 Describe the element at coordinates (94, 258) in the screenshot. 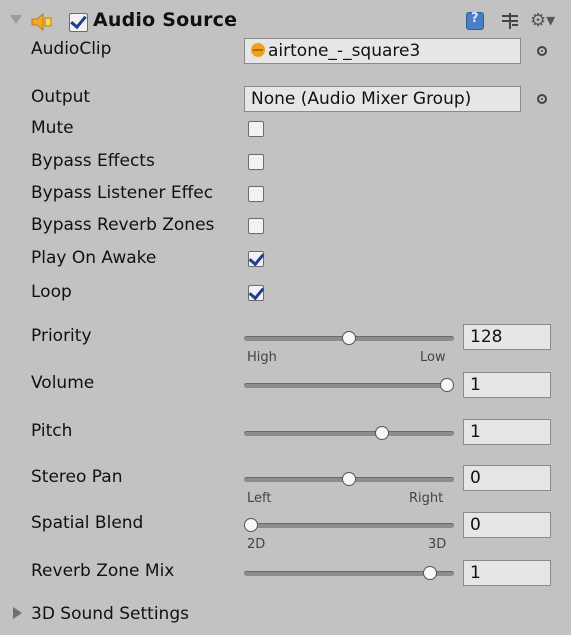

I see `play-on-awake-label: Play On Awake` at that location.